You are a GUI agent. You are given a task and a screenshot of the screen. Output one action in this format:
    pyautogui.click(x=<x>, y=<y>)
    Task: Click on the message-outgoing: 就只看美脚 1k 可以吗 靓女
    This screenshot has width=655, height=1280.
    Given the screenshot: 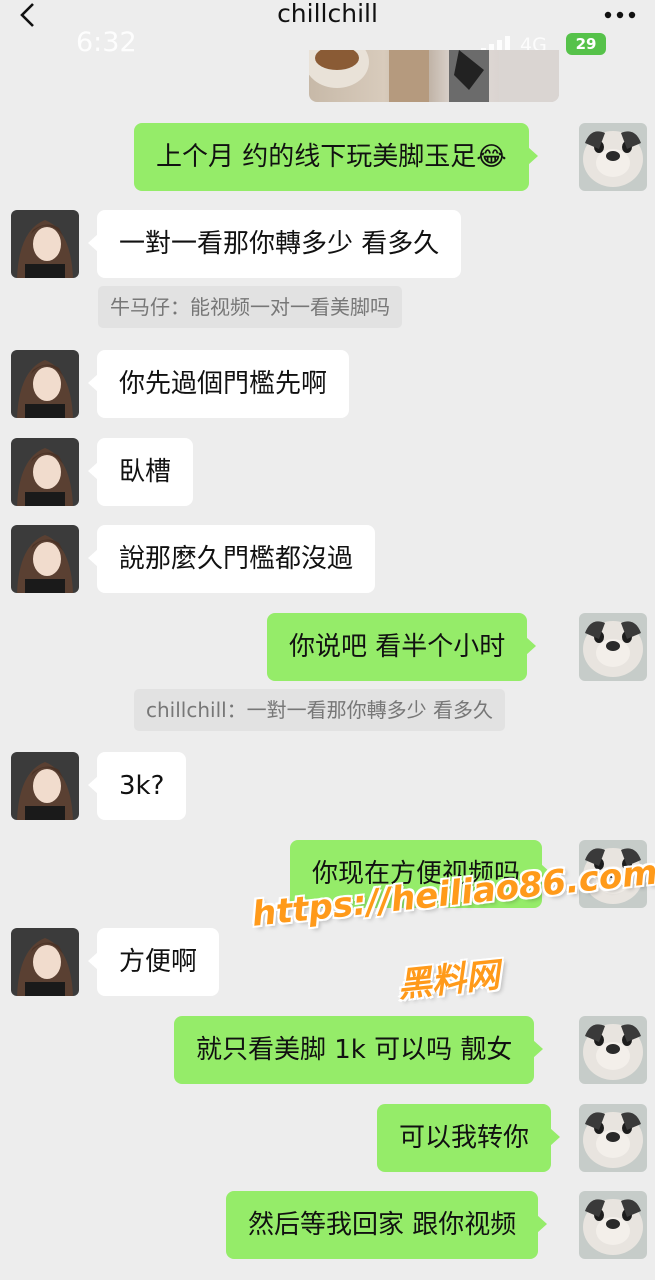 What is the action you would take?
    pyautogui.click(x=359, y=1050)
    